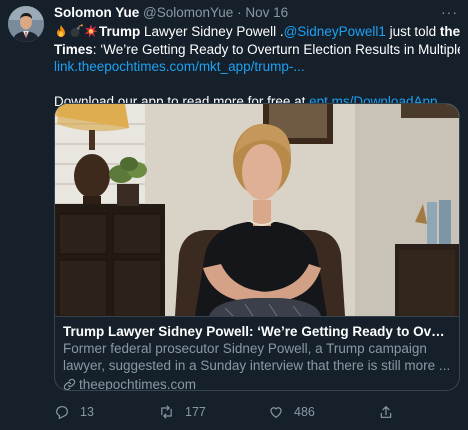 Image resolution: width=468 pixels, height=430 pixels. What do you see at coordinates (195, 412) in the screenshot?
I see `retweet-count: 177` at bounding box center [195, 412].